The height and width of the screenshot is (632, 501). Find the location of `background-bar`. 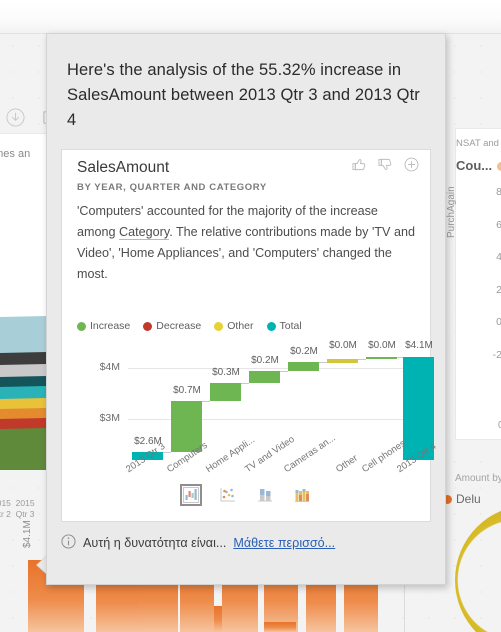

background-bar is located at coordinates (280, 627).